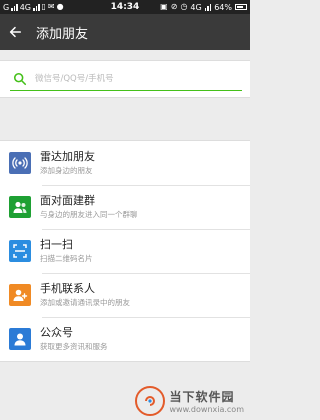 This screenshot has height=420, width=320. I want to click on item-subtitle: 添加身边的朋友, so click(66, 170).